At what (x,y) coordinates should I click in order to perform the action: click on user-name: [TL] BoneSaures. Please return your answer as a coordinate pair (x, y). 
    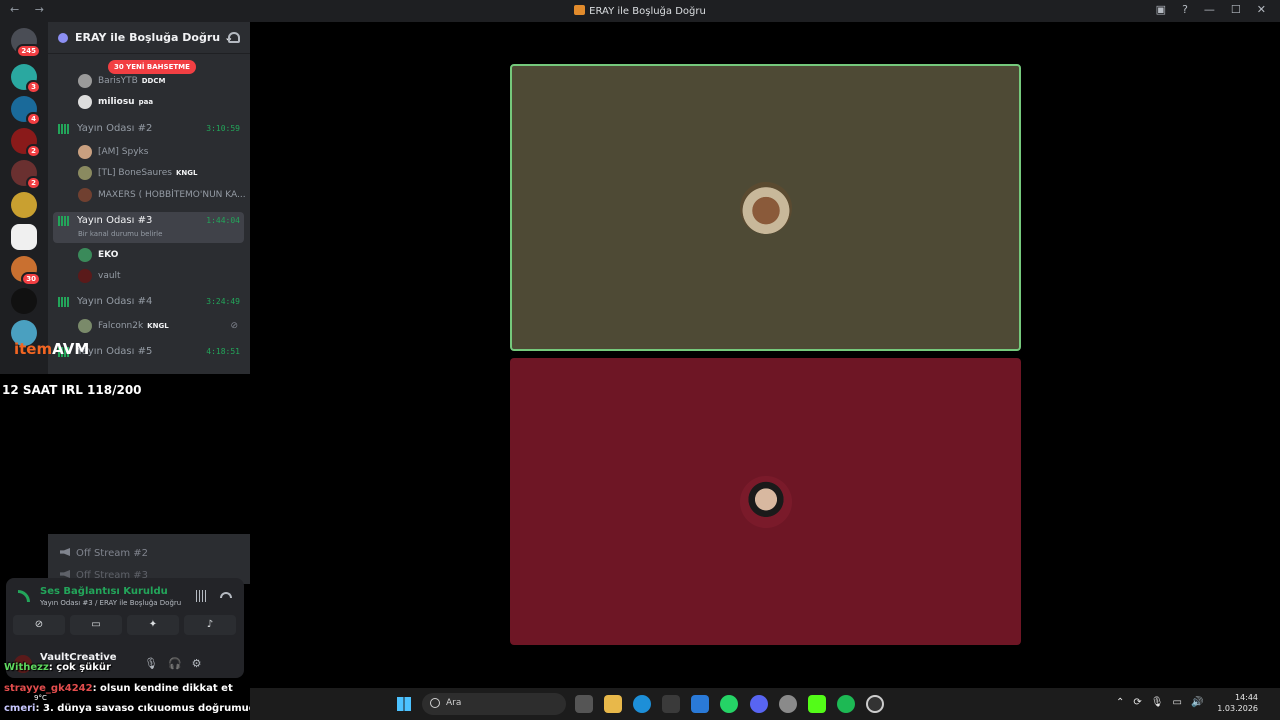
    Looking at the image, I should click on (135, 173).